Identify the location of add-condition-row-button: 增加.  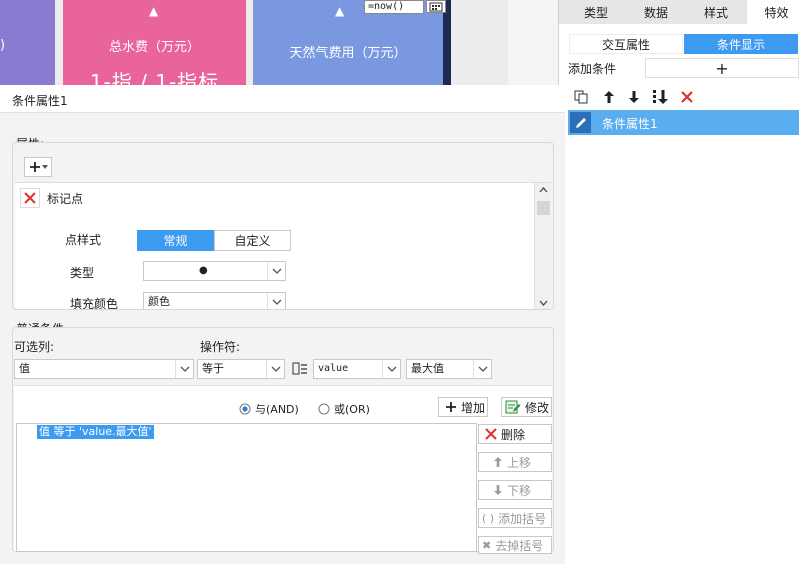
(463, 407).